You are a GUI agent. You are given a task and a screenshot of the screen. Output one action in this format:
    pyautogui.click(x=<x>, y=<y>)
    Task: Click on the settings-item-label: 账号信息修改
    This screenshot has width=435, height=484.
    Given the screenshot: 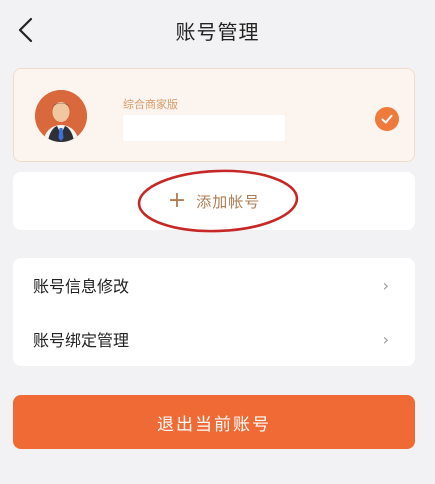 What is the action you would take?
    pyautogui.click(x=81, y=286)
    